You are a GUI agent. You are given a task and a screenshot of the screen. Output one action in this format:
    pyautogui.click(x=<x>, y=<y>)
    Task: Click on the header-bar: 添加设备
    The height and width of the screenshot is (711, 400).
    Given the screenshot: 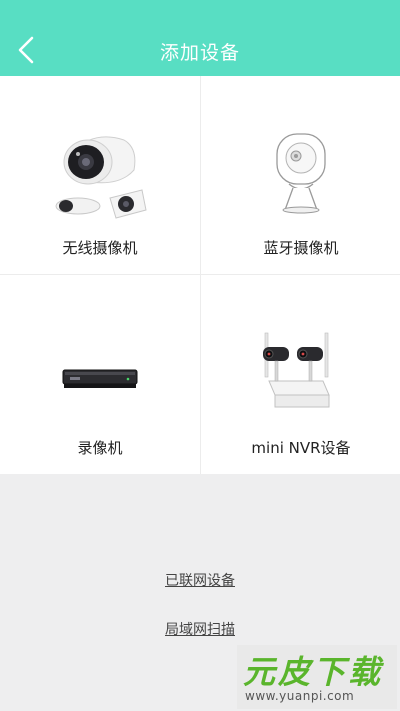 What is the action you would take?
    pyautogui.click(x=200, y=38)
    